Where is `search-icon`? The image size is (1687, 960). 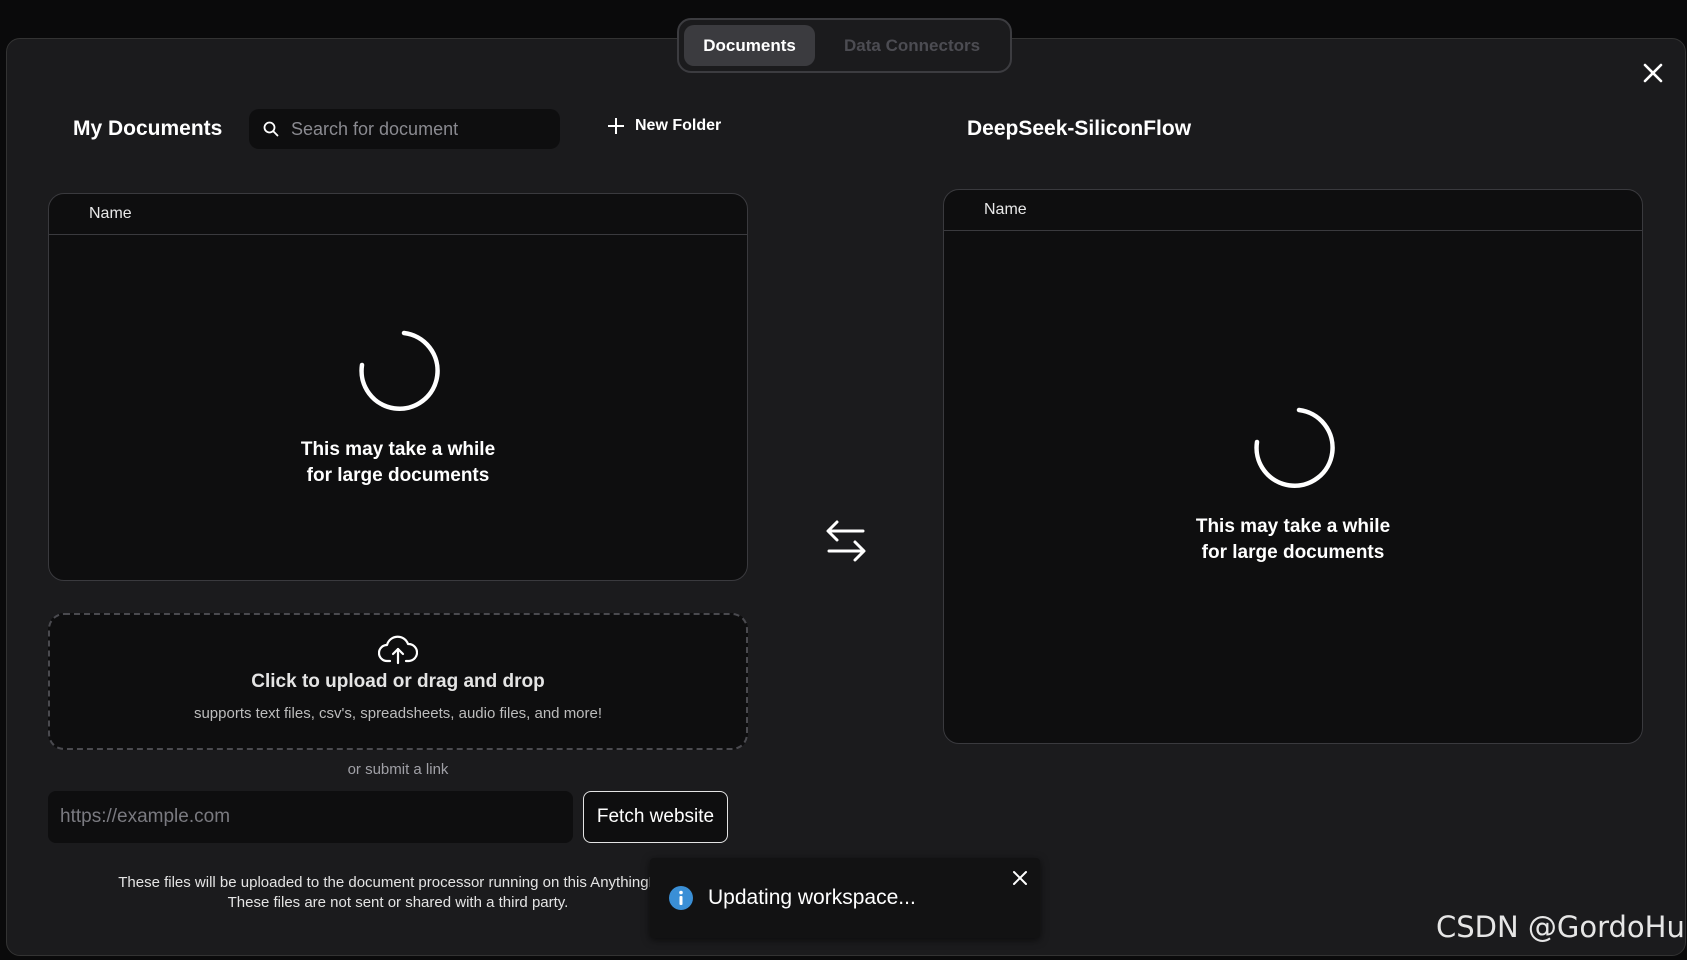
search-icon is located at coordinates (271, 129).